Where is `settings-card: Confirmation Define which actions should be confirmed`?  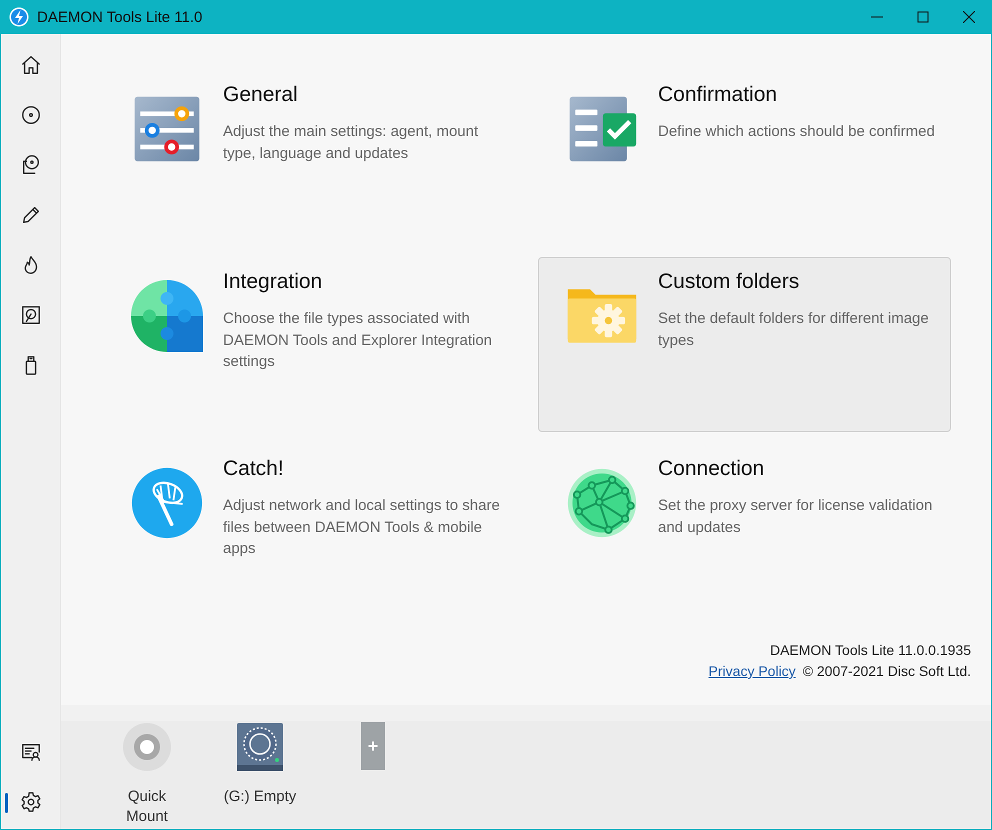 settings-card: Confirmation Define which actions should be confirmed is located at coordinates (744, 157).